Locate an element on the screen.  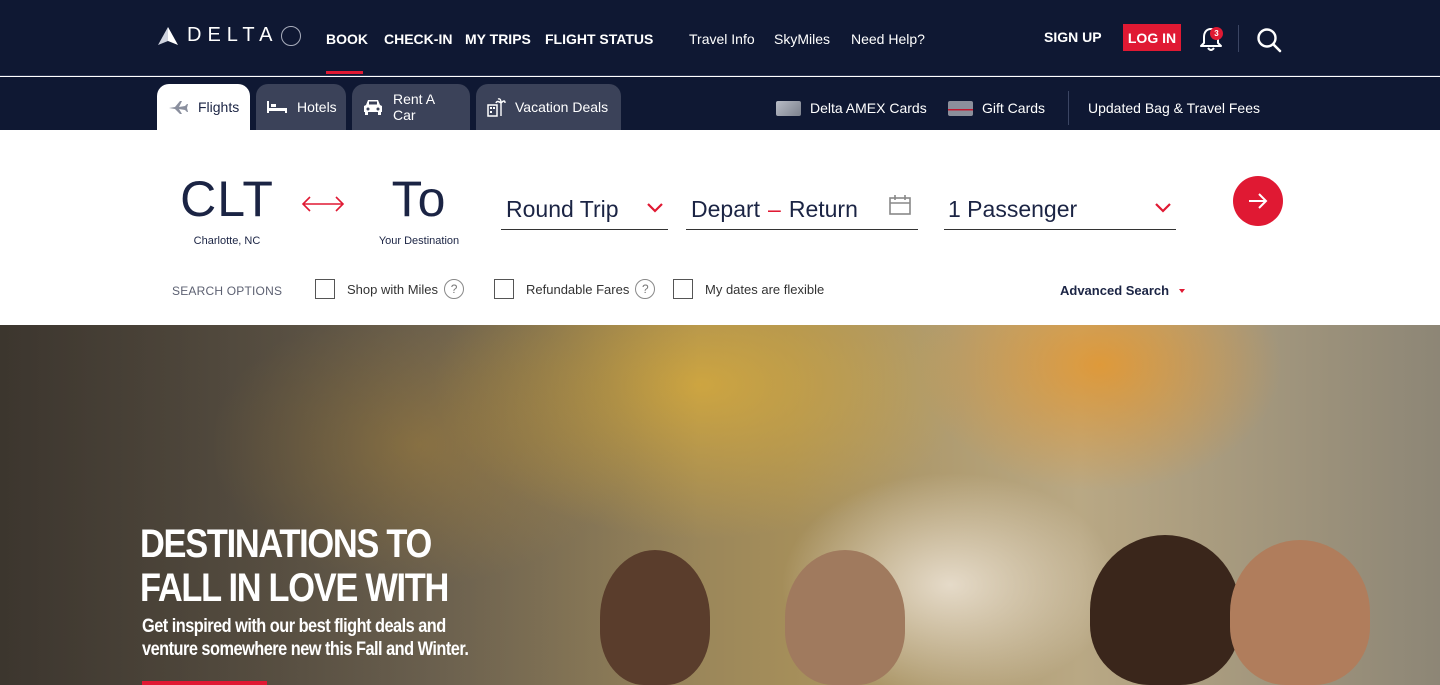
shop-with-miles-checkbox is located at coordinates (325, 289).